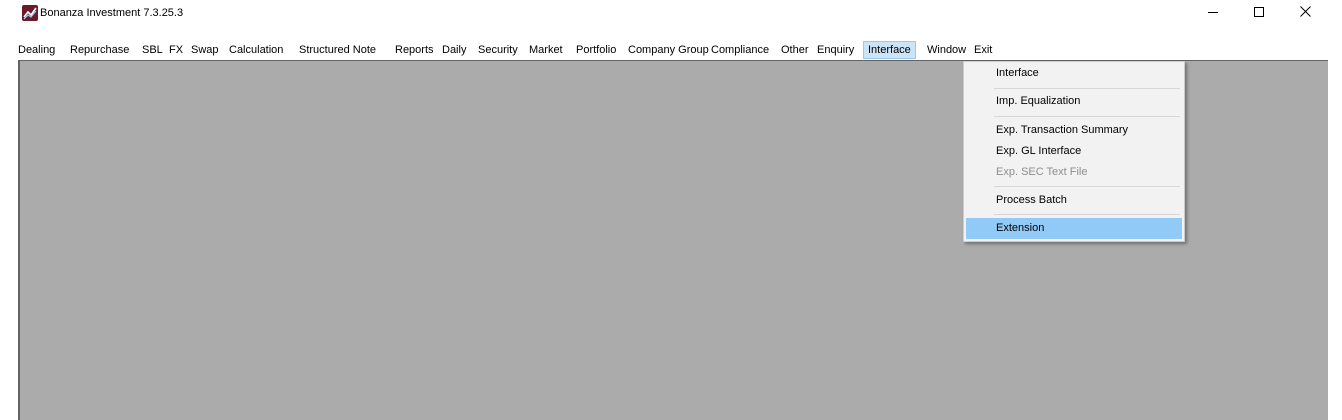  Describe the element at coordinates (795, 50) in the screenshot. I see `menu-other: Other` at that location.